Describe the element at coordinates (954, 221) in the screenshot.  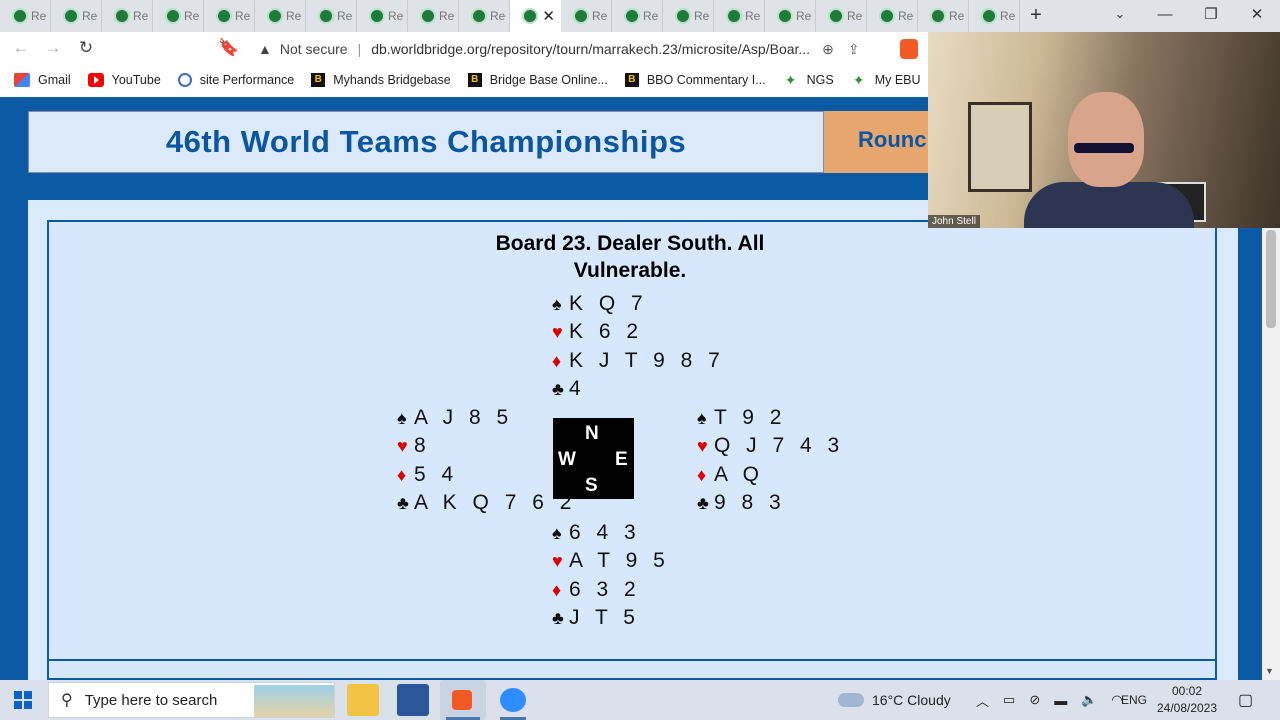
I see `participant-name: John Stell` at that location.